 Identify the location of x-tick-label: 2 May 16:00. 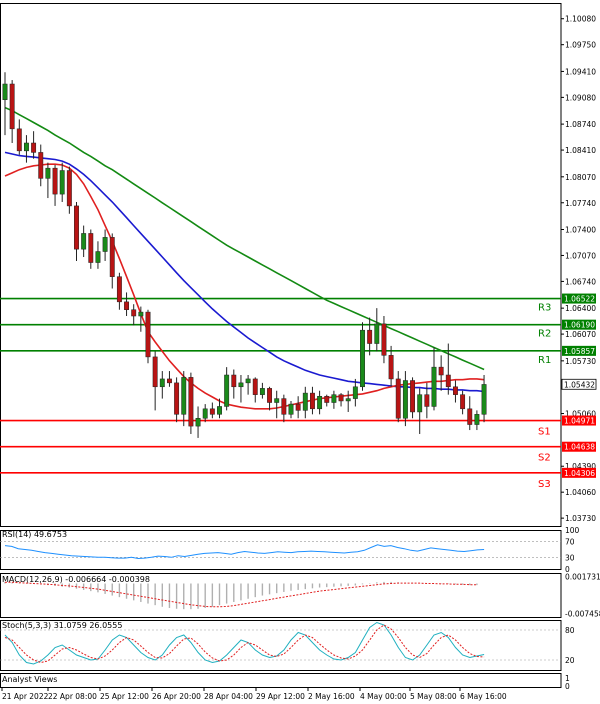
(331, 696).